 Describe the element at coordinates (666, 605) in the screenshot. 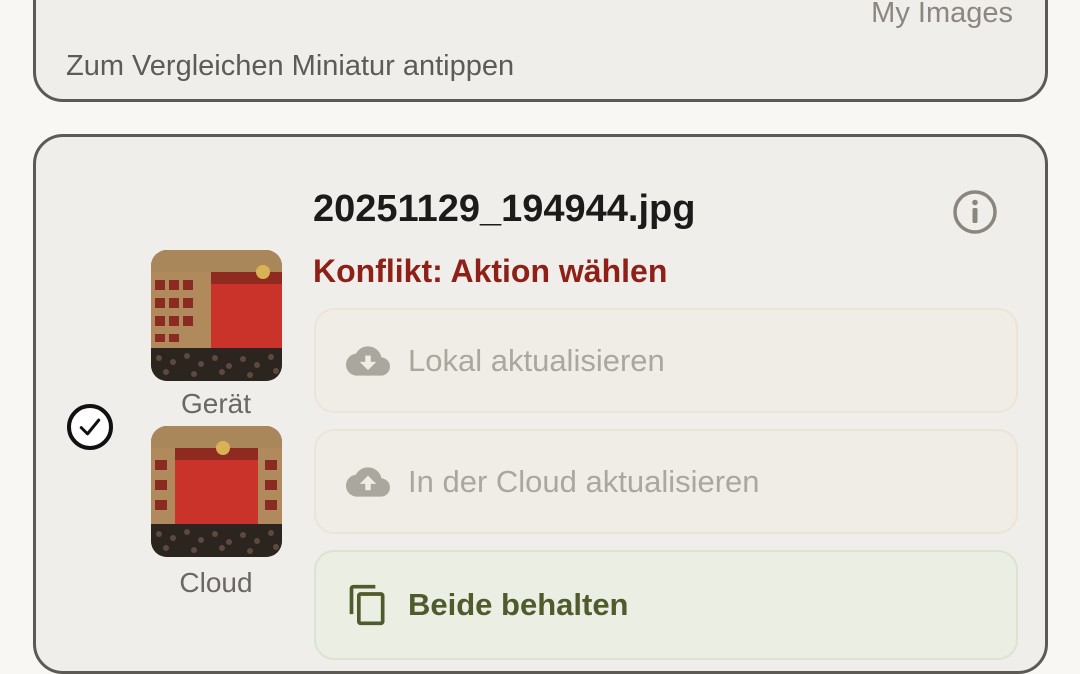

I see `keep-both-button: Beide behalten` at that location.